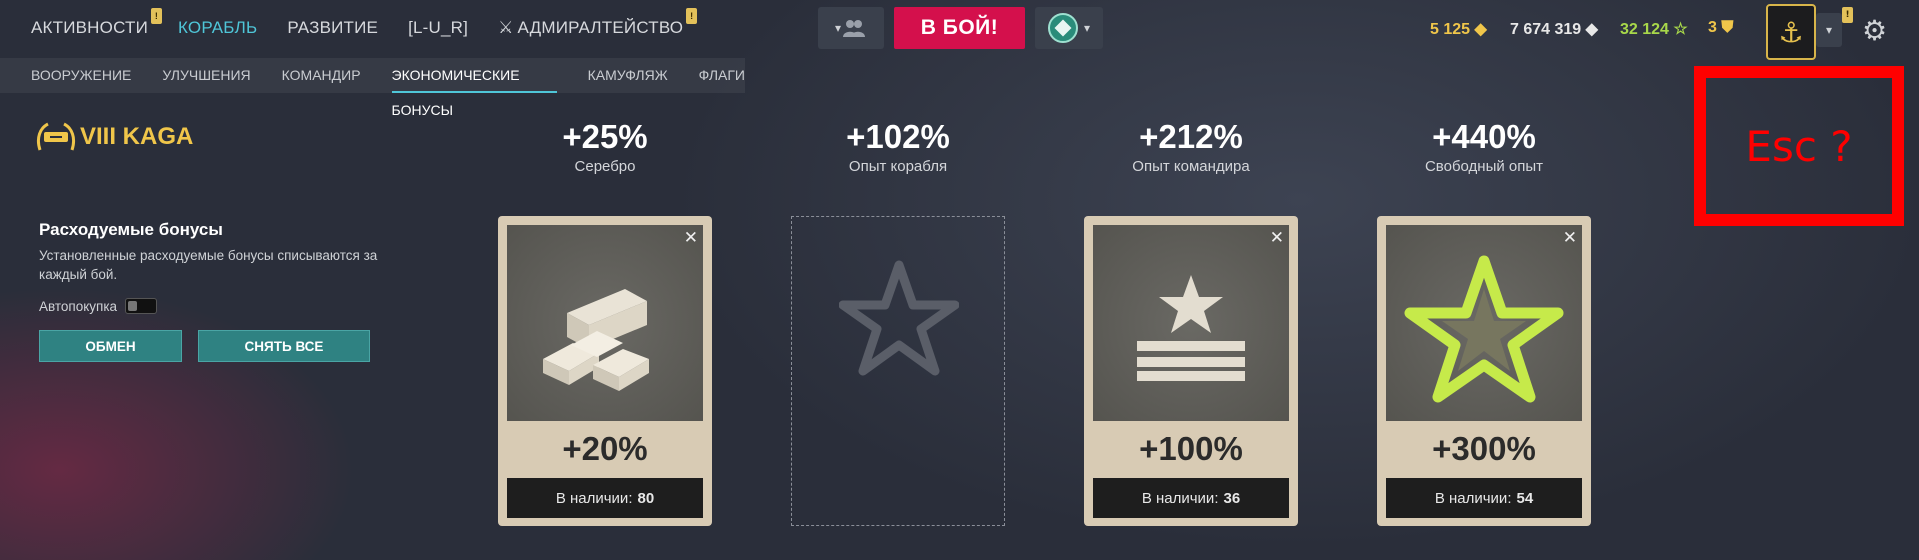  What do you see at coordinates (1712, 27) in the screenshot?
I see `tokens-value: 3` at bounding box center [1712, 27].